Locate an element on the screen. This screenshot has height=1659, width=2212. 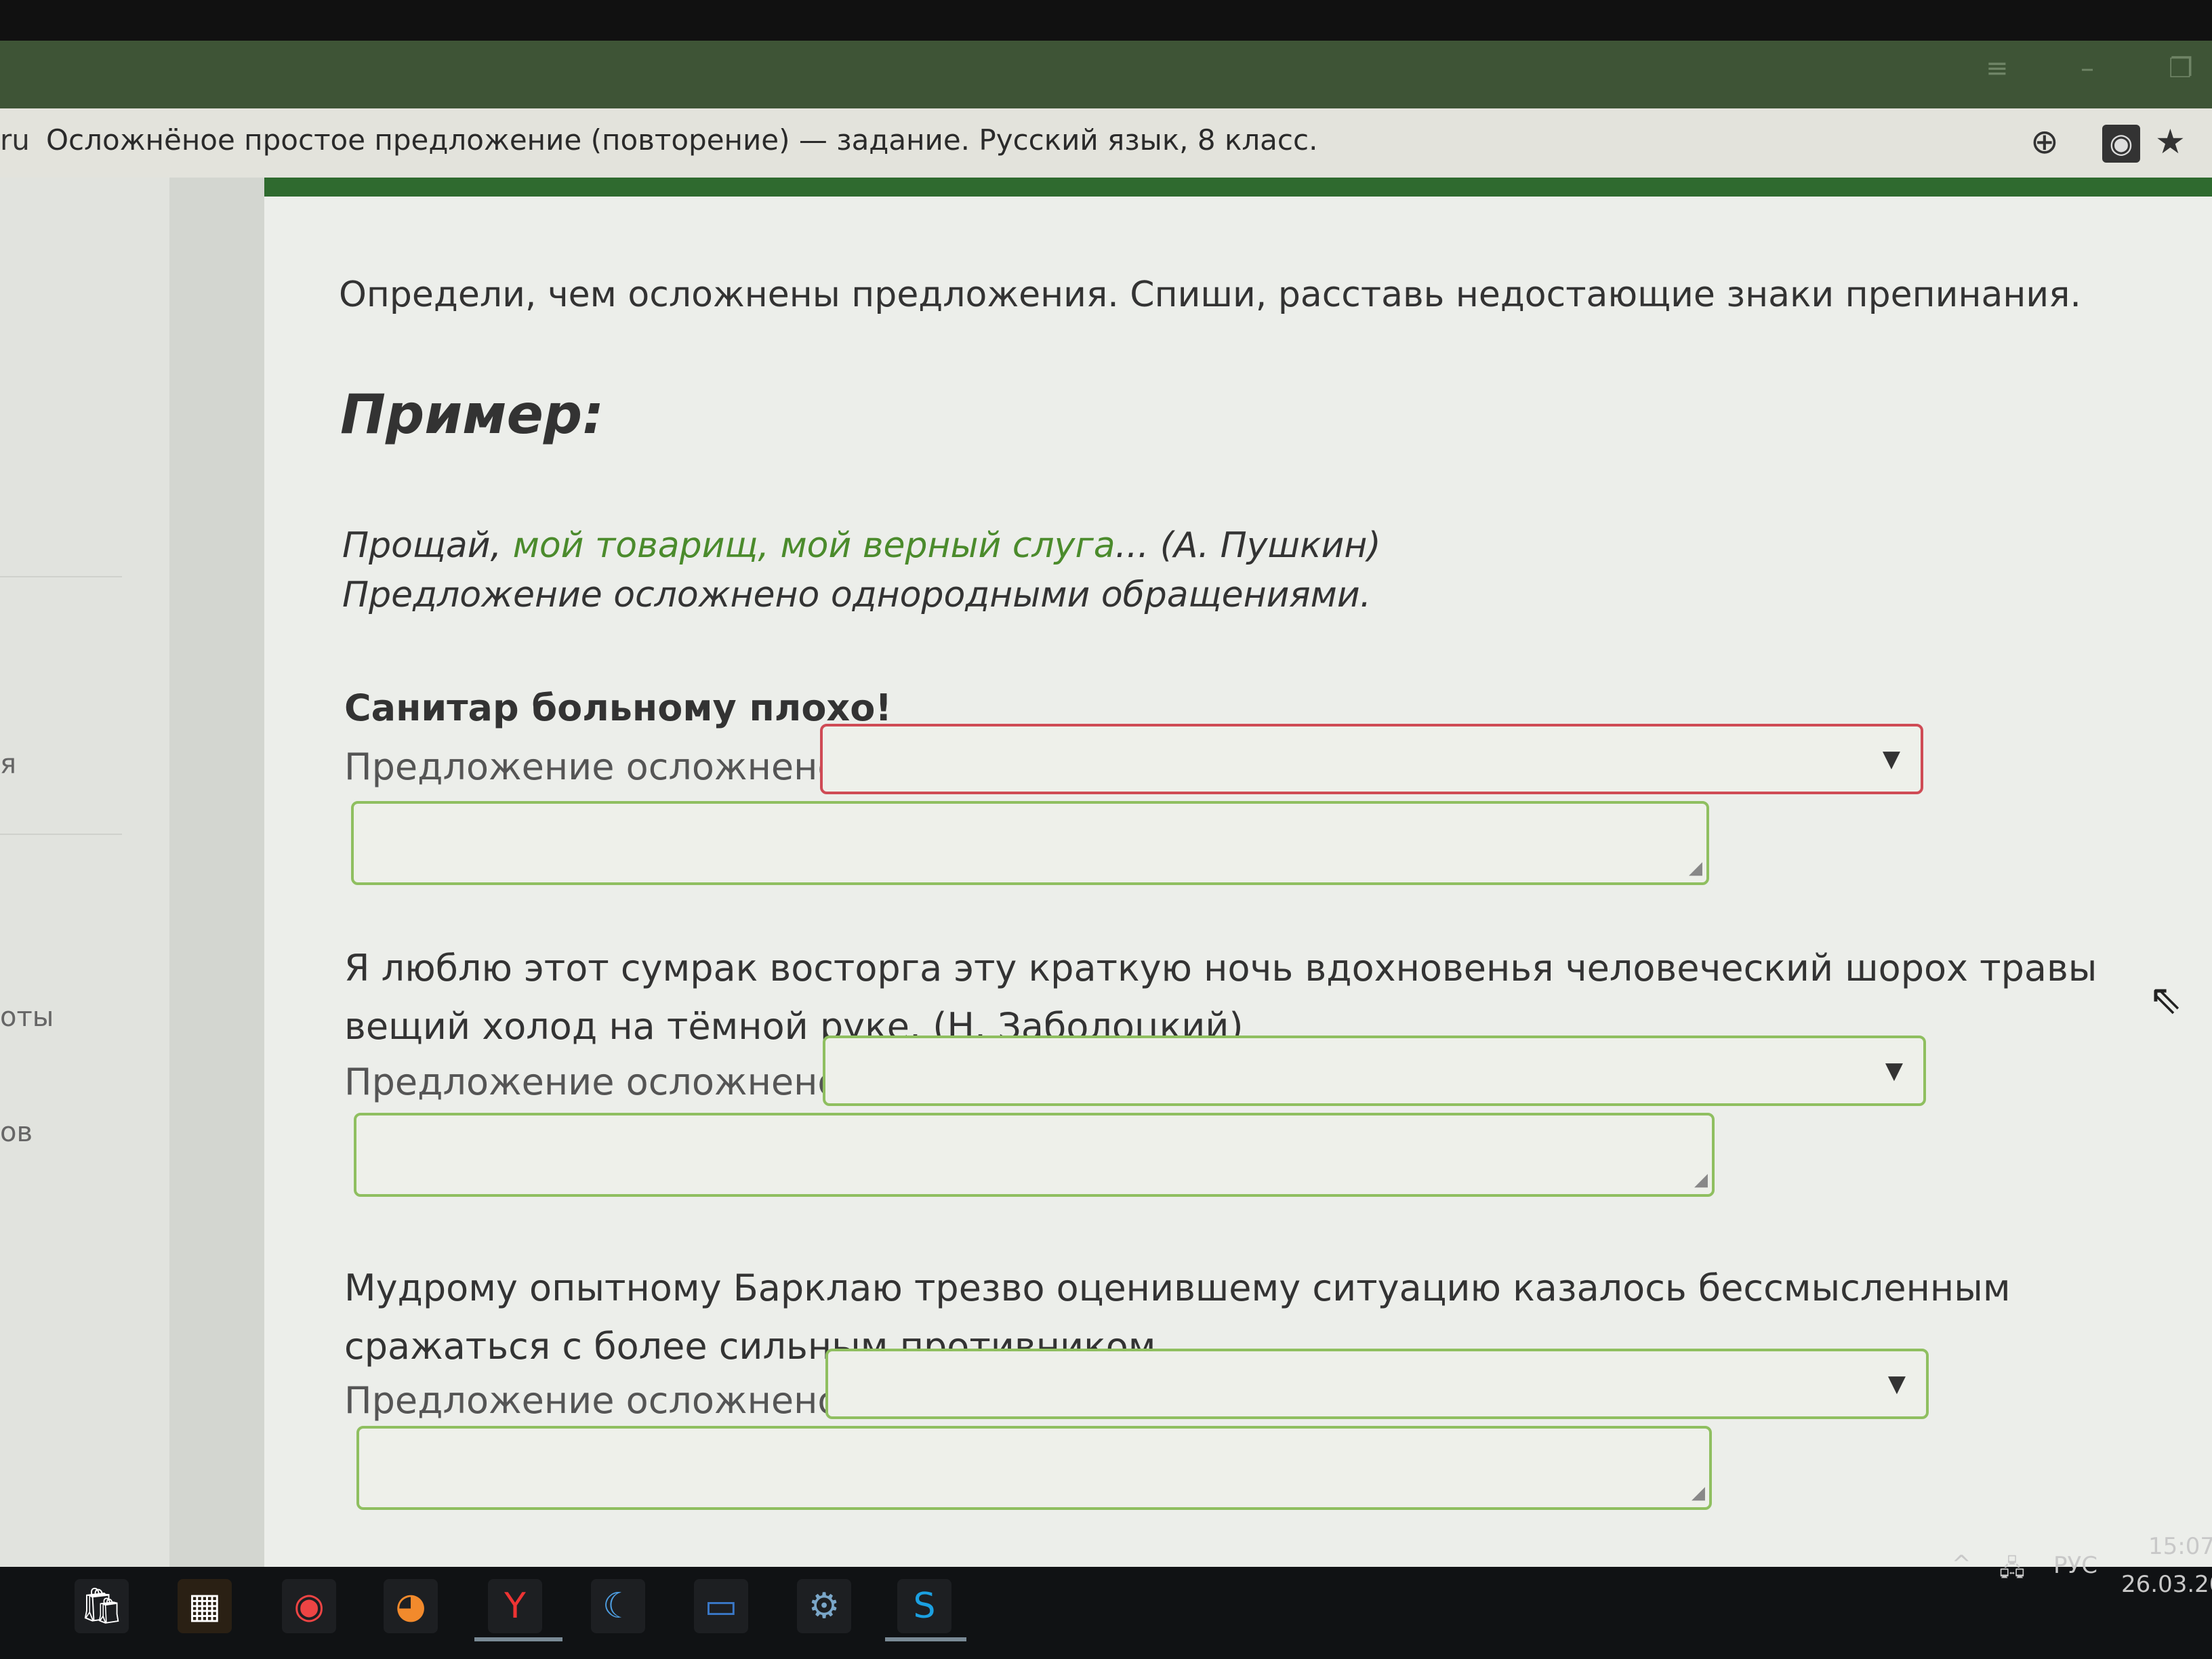
restore-icon: ❐ is located at coordinates (2181, 68).